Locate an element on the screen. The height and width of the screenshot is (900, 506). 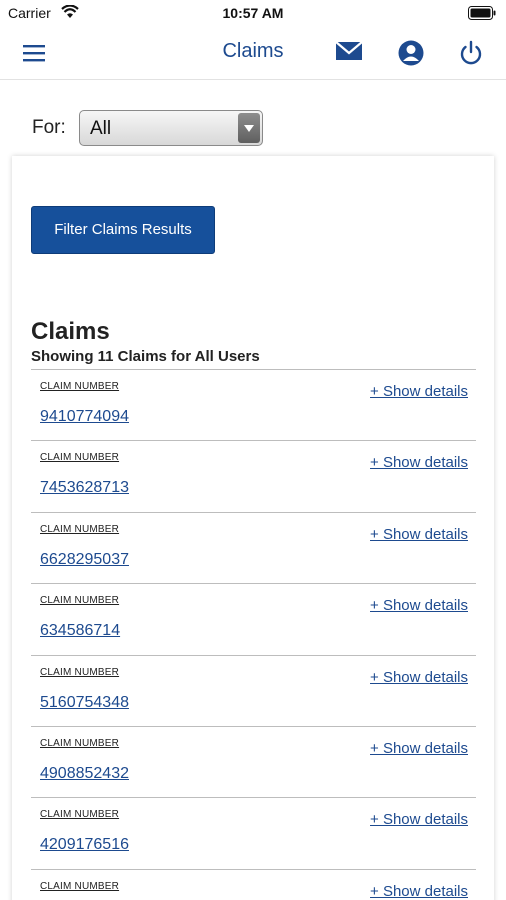
for-select-value: All is located at coordinates (101, 128).